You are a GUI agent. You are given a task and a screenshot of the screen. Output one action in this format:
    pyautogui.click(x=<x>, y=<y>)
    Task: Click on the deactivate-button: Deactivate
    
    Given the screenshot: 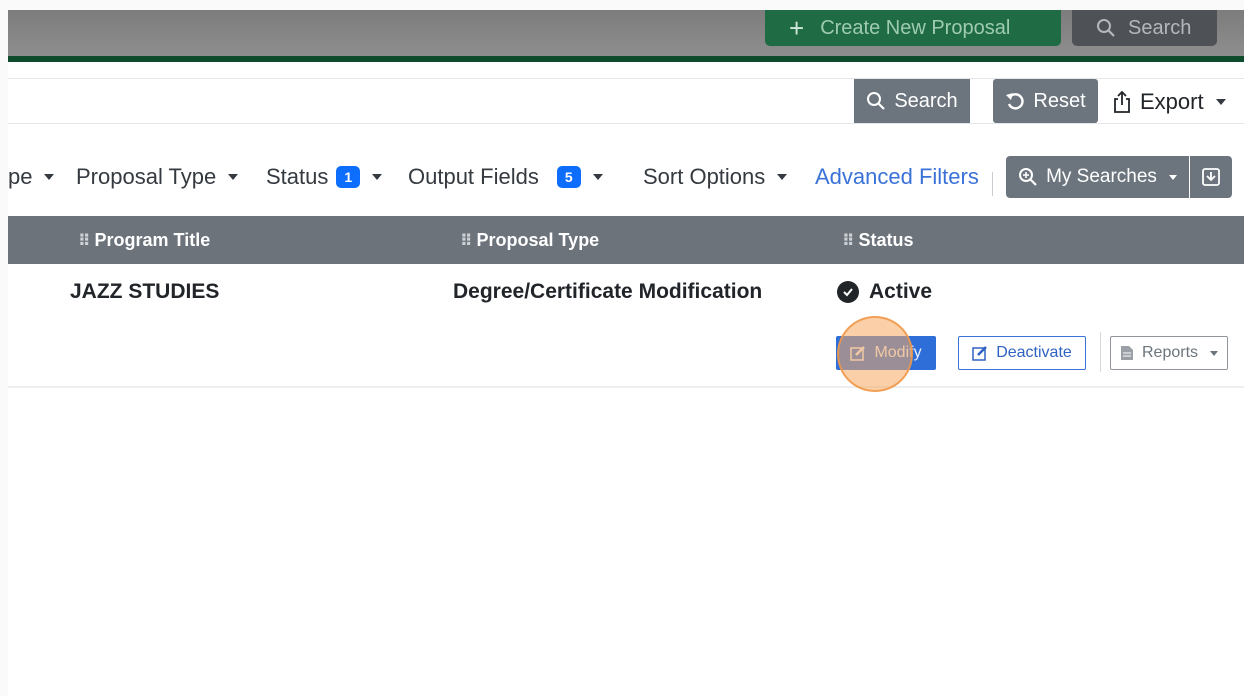 What is the action you would take?
    pyautogui.click(x=1022, y=353)
    